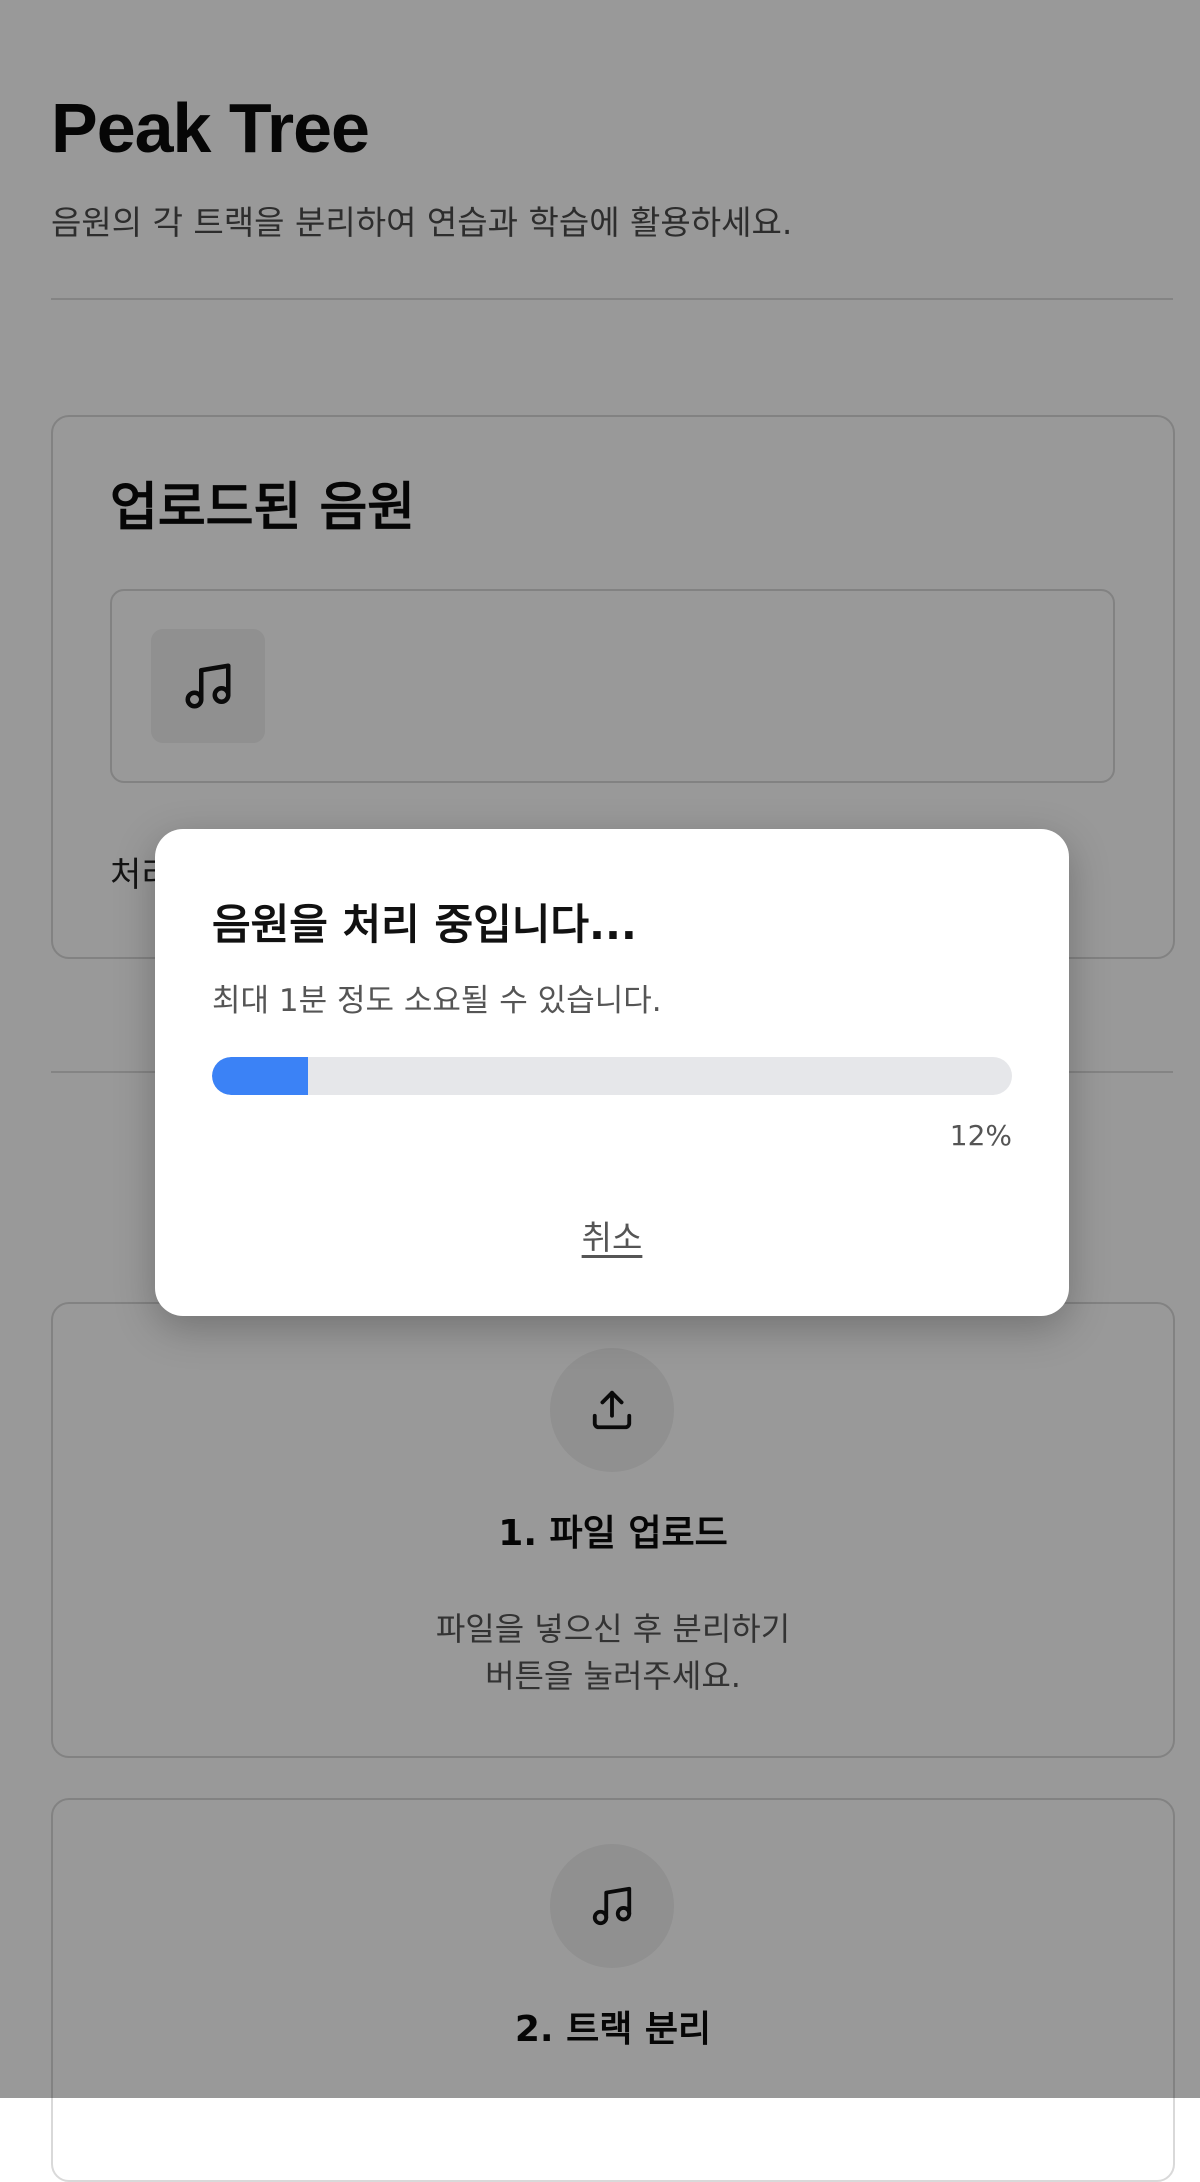 The height and width of the screenshot is (2182, 1200). What do you see at coordinates (980, 1135) in the screenshot?
I see `progress-percent-label: 12%` at bounding box center [980, 1135].